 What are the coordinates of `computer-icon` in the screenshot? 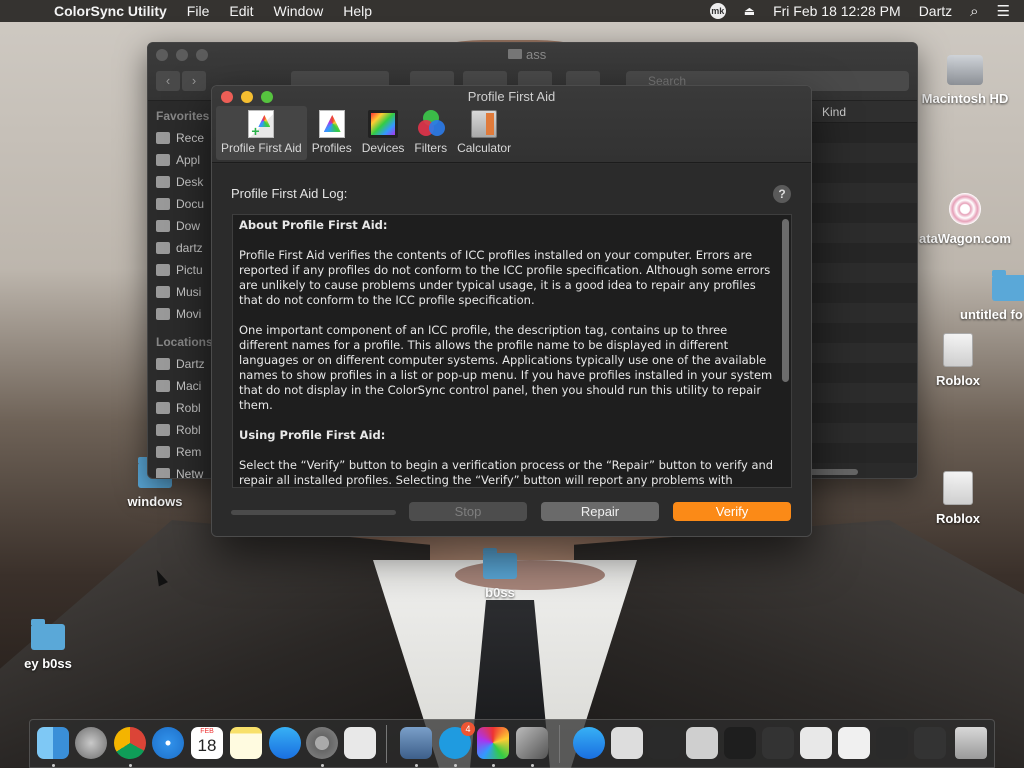 It's located at (163, 364).